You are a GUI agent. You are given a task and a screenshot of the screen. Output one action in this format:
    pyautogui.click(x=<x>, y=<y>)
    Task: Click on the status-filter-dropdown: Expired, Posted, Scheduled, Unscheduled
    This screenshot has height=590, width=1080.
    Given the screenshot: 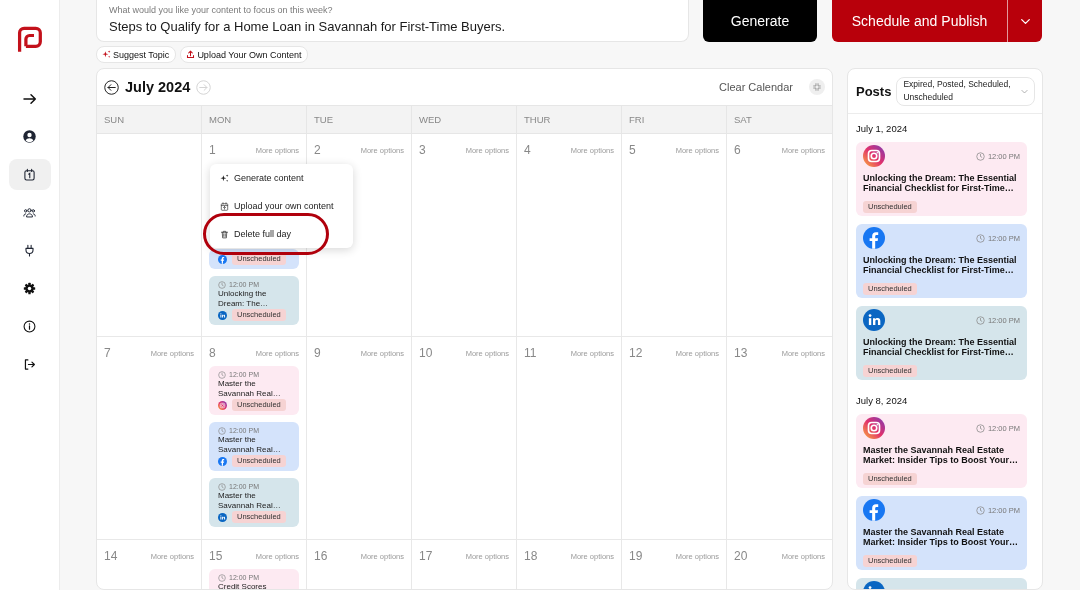 What is the action you would take?
    pyautogui.click(x=965, y=91)
    